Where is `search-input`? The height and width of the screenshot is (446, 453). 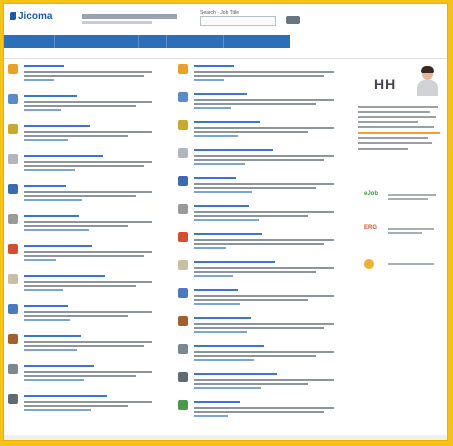
search-input is located at coordinates (238, 21).